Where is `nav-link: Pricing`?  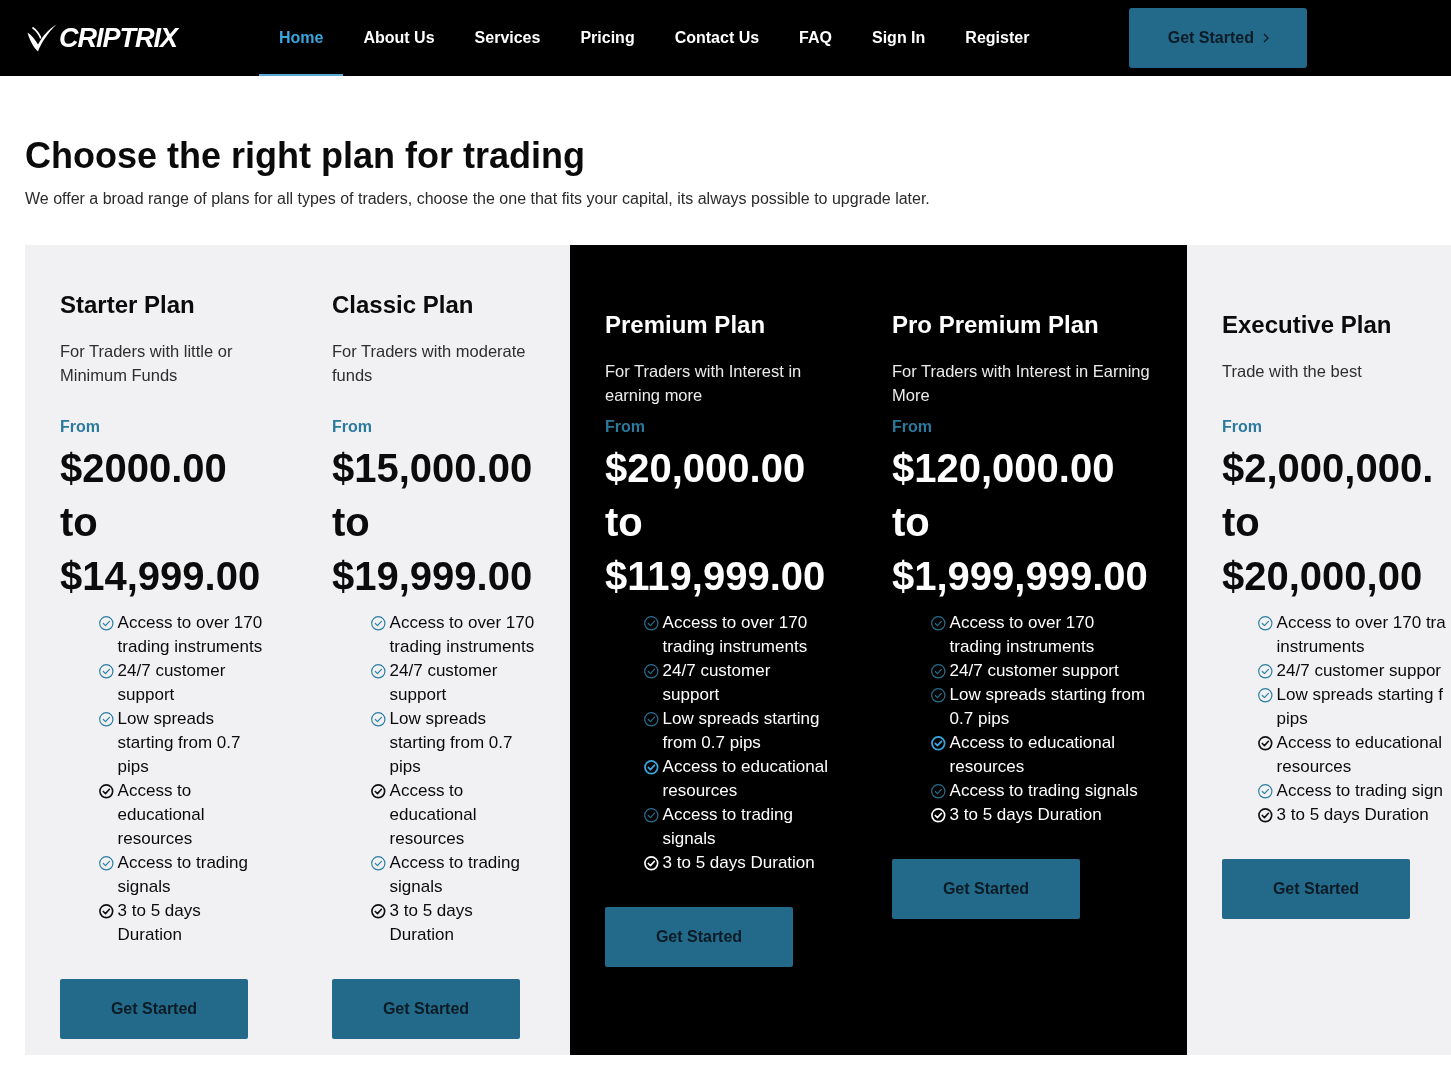
nav-link: Pricing is located at coordinates (607, 38).